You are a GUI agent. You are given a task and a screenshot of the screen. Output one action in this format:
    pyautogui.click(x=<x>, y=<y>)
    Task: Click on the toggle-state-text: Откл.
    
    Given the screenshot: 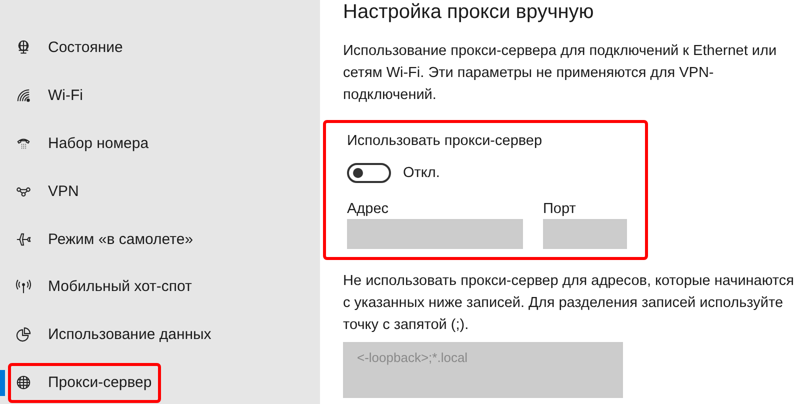 What is the action you would take?
    pyautogui.click(x=421, y=173)
    